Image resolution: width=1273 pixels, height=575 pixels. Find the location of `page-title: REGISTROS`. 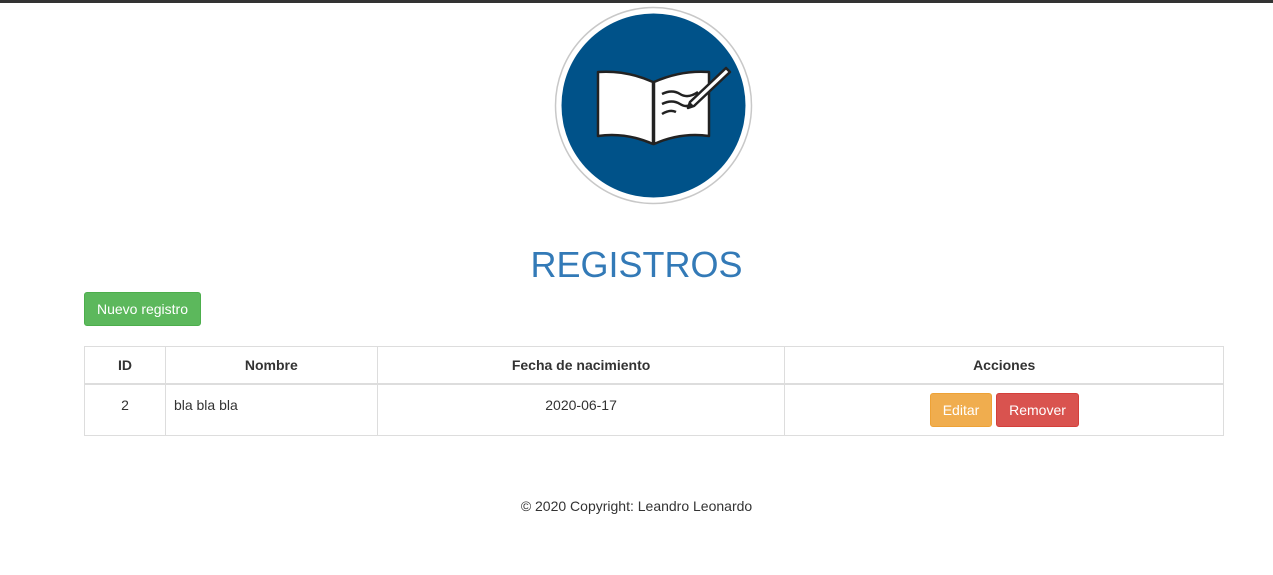

page-title: REGISTROS is located at coordinates (636, 264).